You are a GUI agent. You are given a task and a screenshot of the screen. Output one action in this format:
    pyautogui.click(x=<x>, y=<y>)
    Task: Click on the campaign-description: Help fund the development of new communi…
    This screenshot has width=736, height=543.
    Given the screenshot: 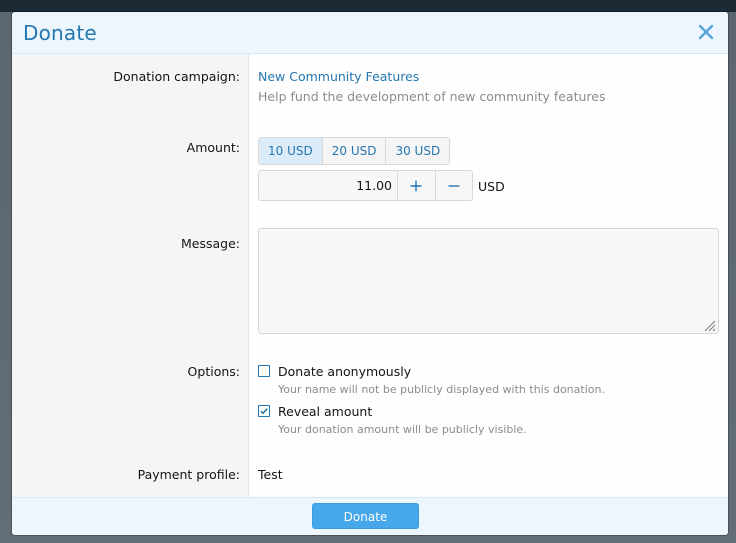 What is the action you would take?
    pyautogui.click(x=432, y=96)
    